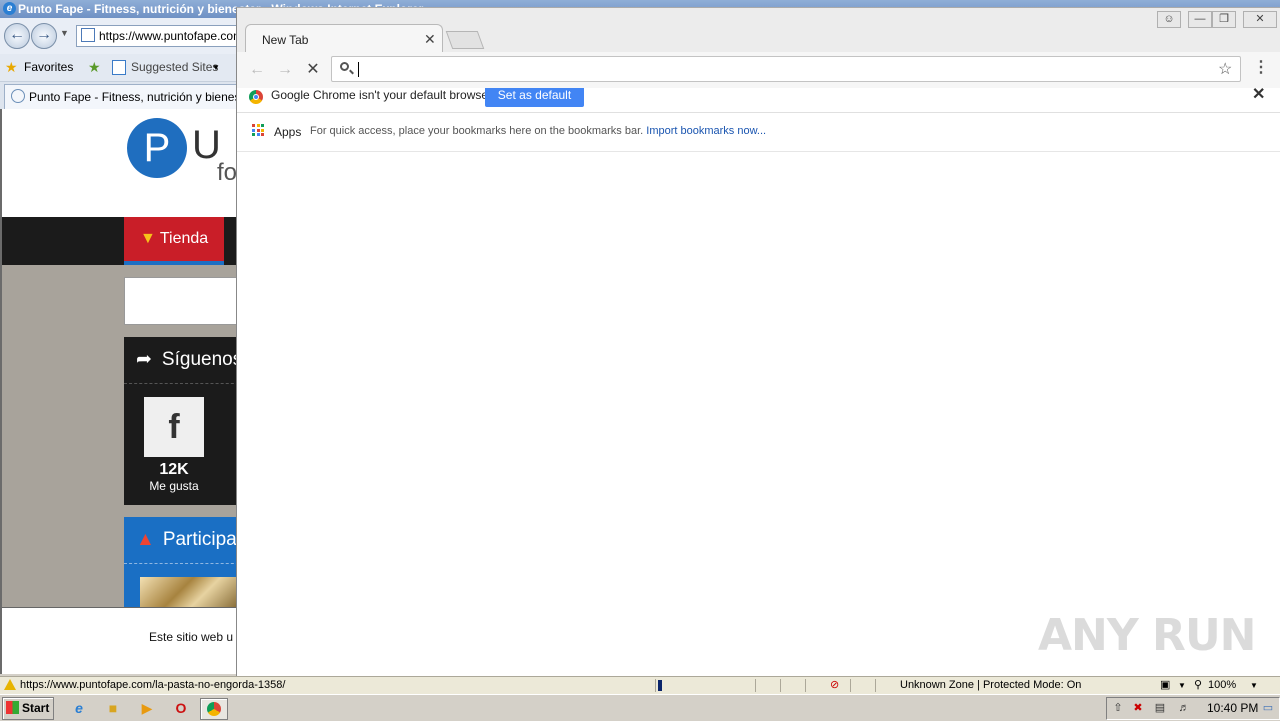 This screenshot has height=721, width=1280. I want to click on close-window-button: ✕, so click(1260, 19).